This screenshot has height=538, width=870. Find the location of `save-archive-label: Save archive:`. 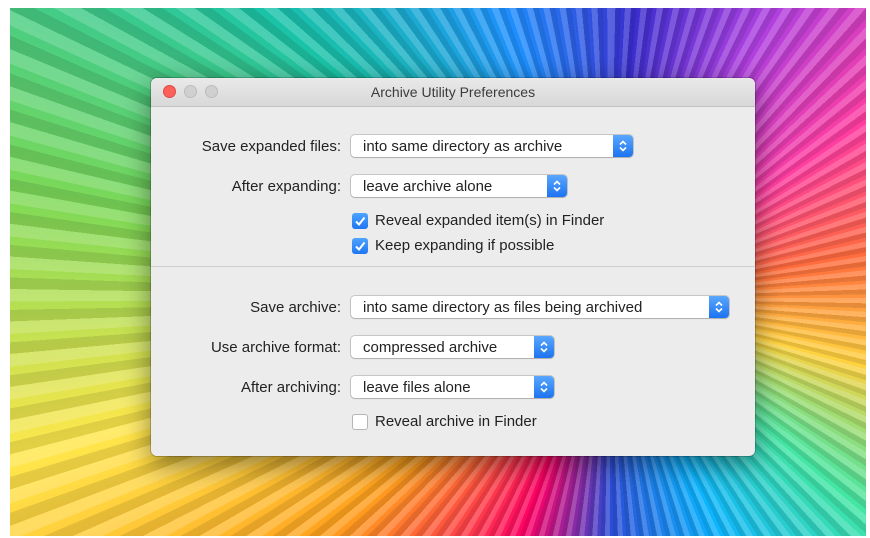

save-archive-label: Save archive: is located at coordinates (295, 307).